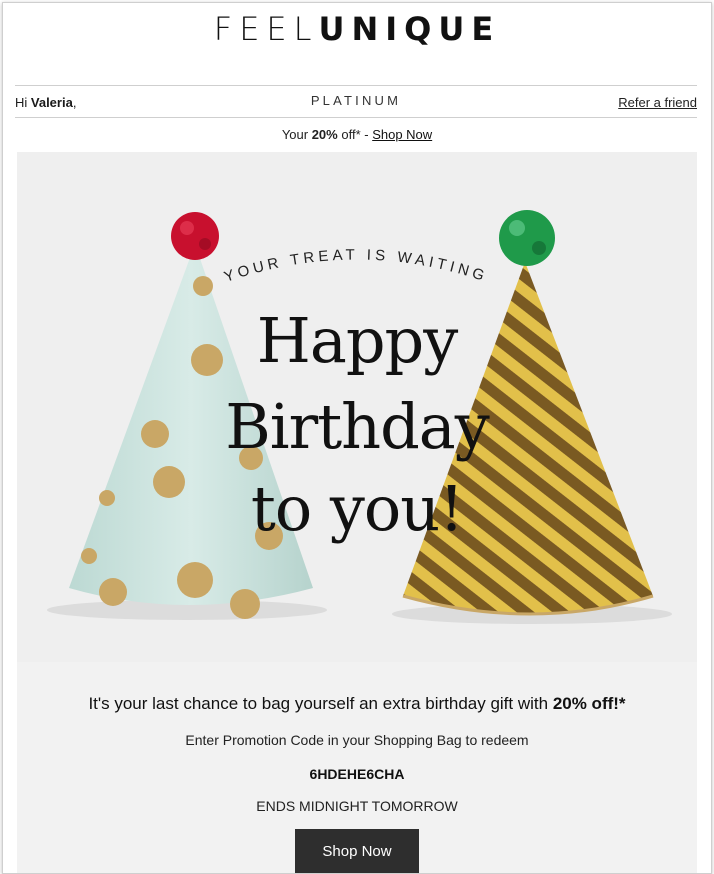 The height and width of the screenshot is (874, 714). What do you see at coordinates (527, 238) in the screenshot?
I see `green-pompom` at bounding box center [527, 238].